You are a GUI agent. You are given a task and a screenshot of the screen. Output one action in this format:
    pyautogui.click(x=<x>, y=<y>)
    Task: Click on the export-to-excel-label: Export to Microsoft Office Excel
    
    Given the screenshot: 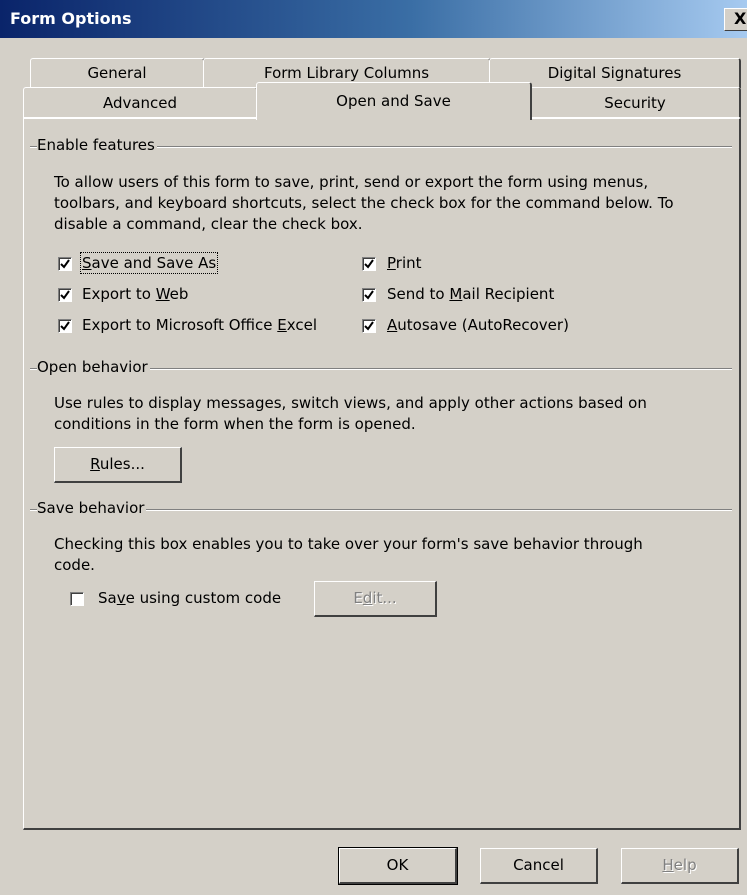 What is the action you would take?
    pyautogui.click(x=199, y=325)
    